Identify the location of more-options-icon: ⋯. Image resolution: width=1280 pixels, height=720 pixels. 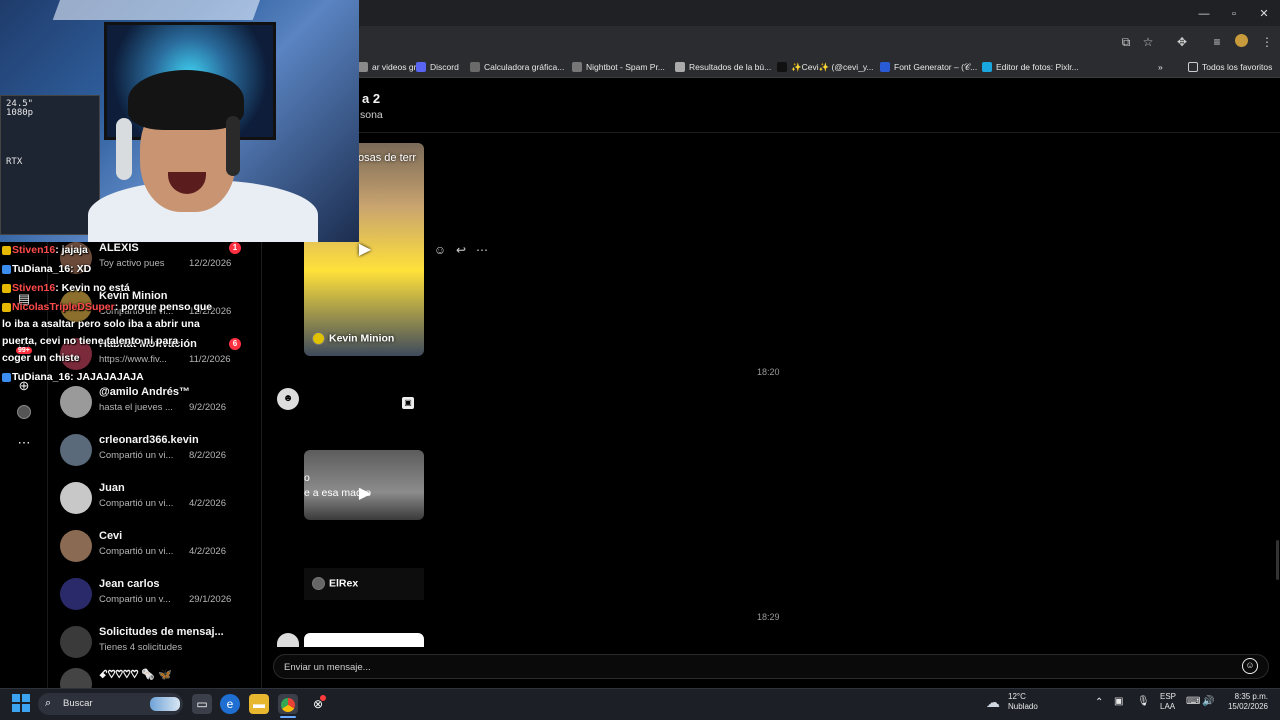
(482, 250).